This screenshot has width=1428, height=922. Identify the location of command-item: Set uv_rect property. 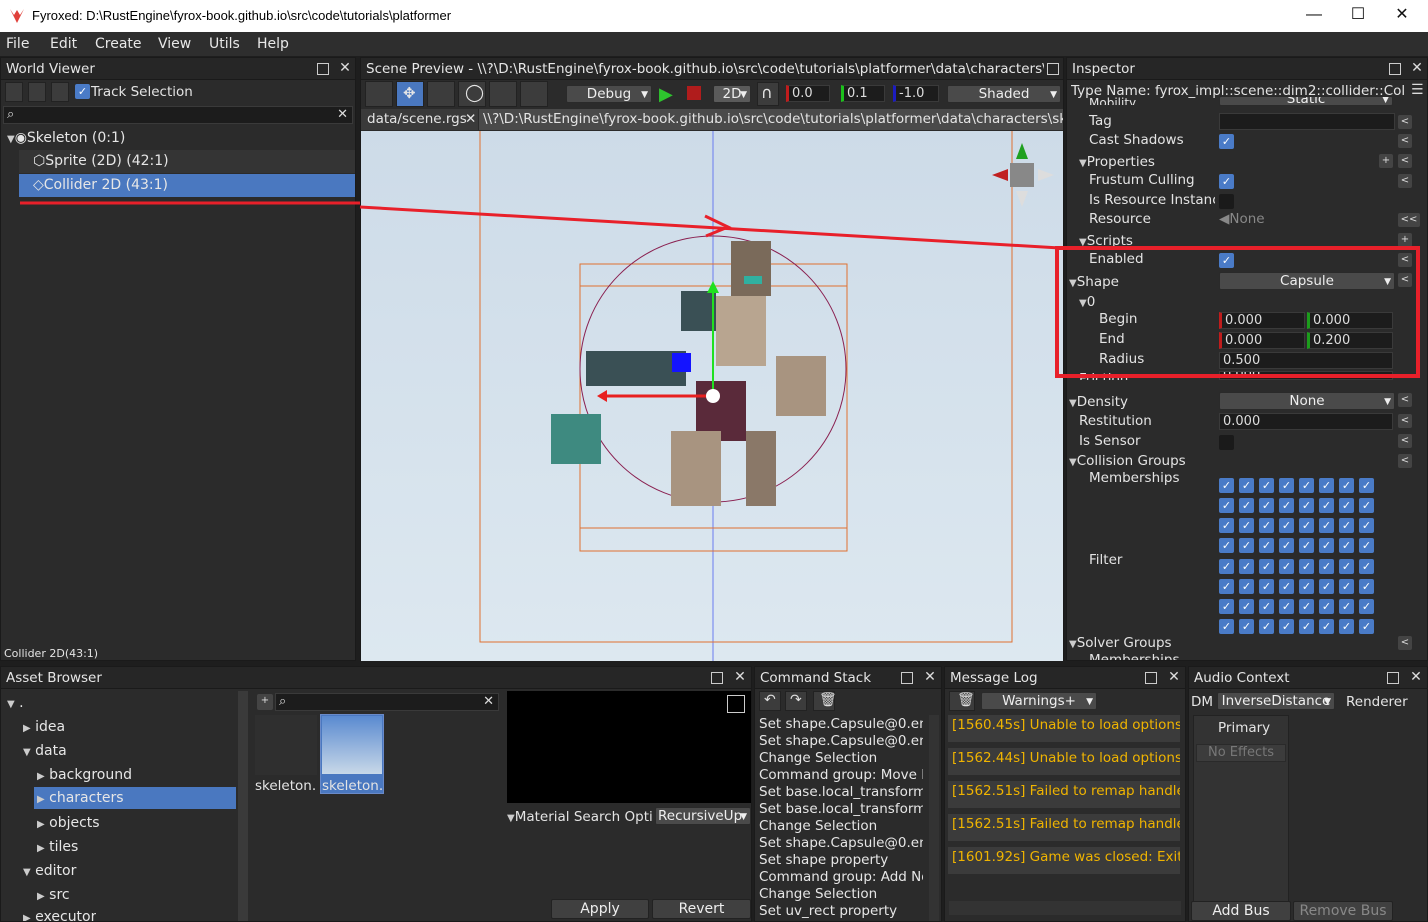
(841, 911).